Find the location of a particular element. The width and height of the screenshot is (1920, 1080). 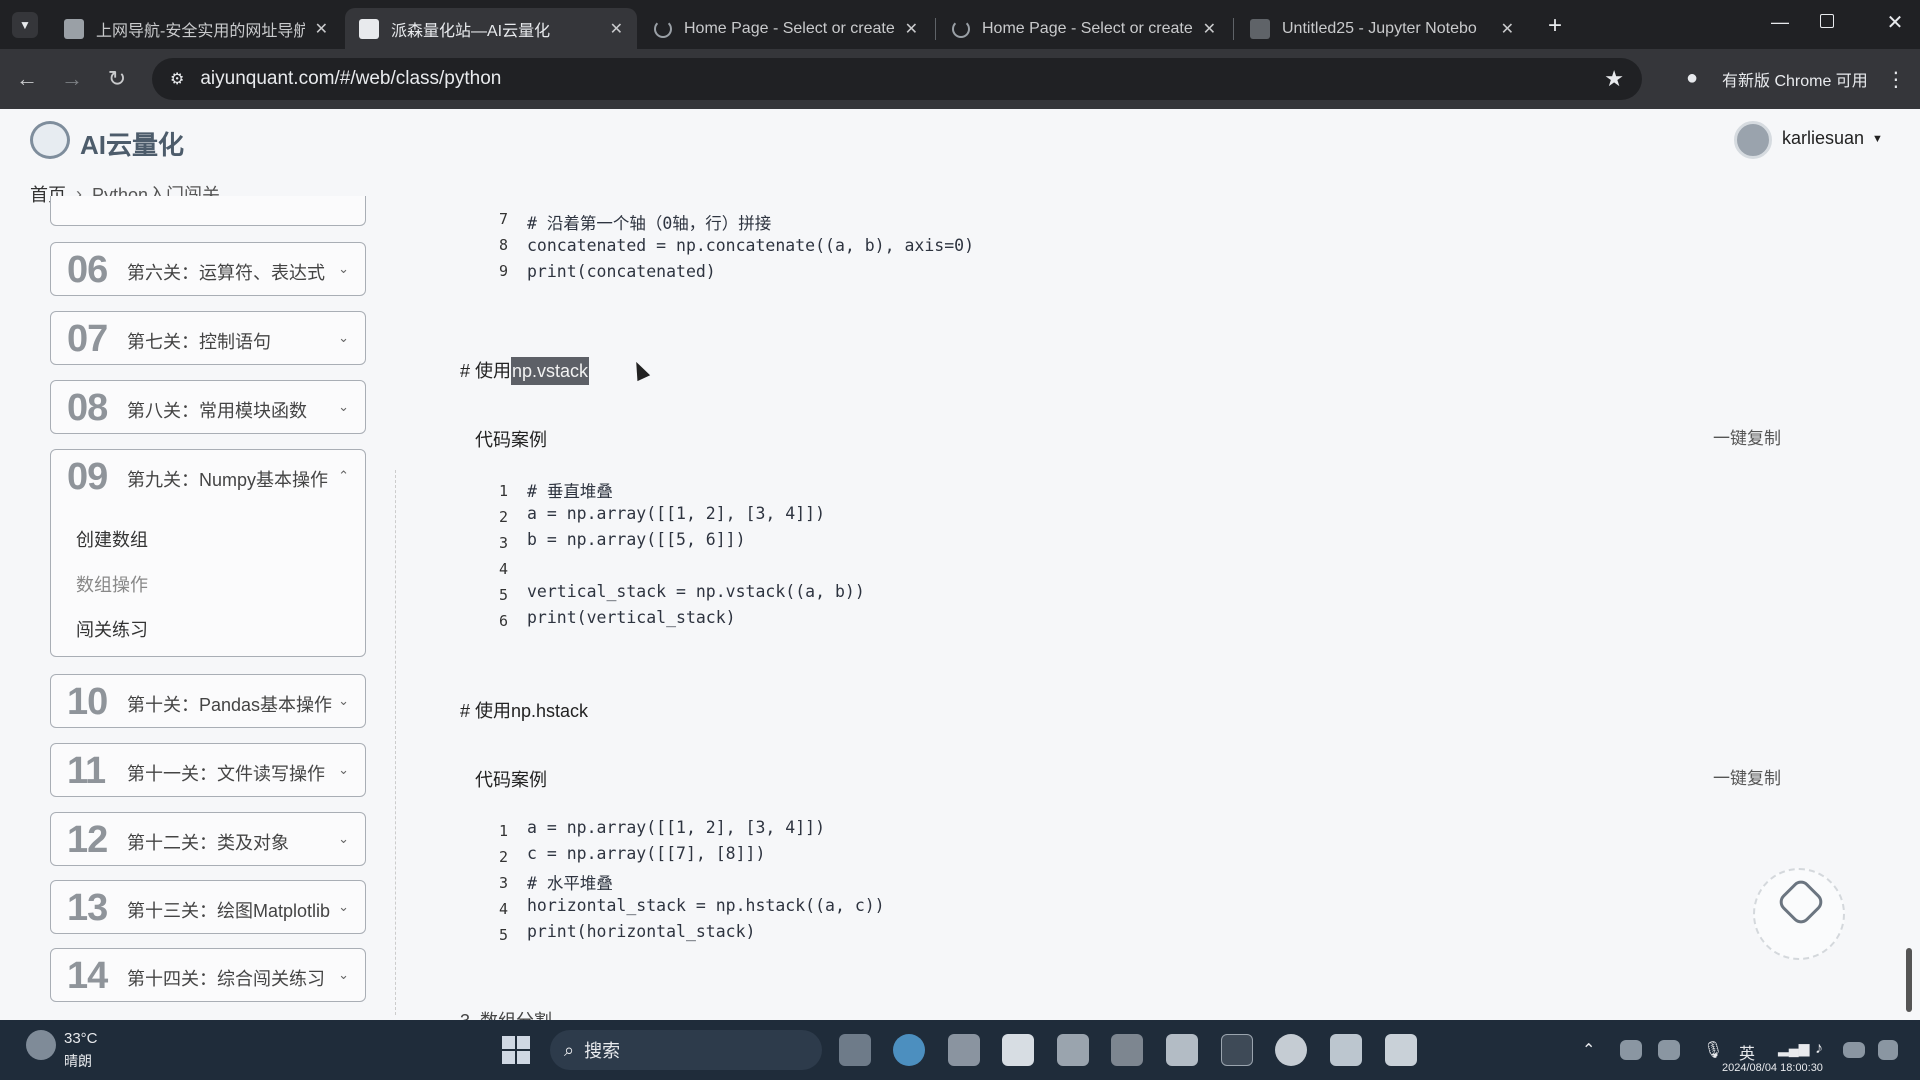

photos-icon is located at coordinates (1346, 1050).